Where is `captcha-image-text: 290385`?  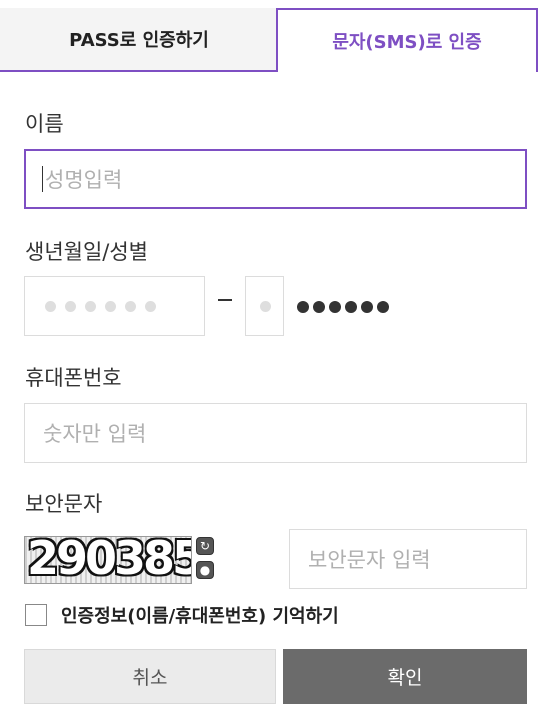
captcha-image-text: 290385 is located at coordinates (109, 560).